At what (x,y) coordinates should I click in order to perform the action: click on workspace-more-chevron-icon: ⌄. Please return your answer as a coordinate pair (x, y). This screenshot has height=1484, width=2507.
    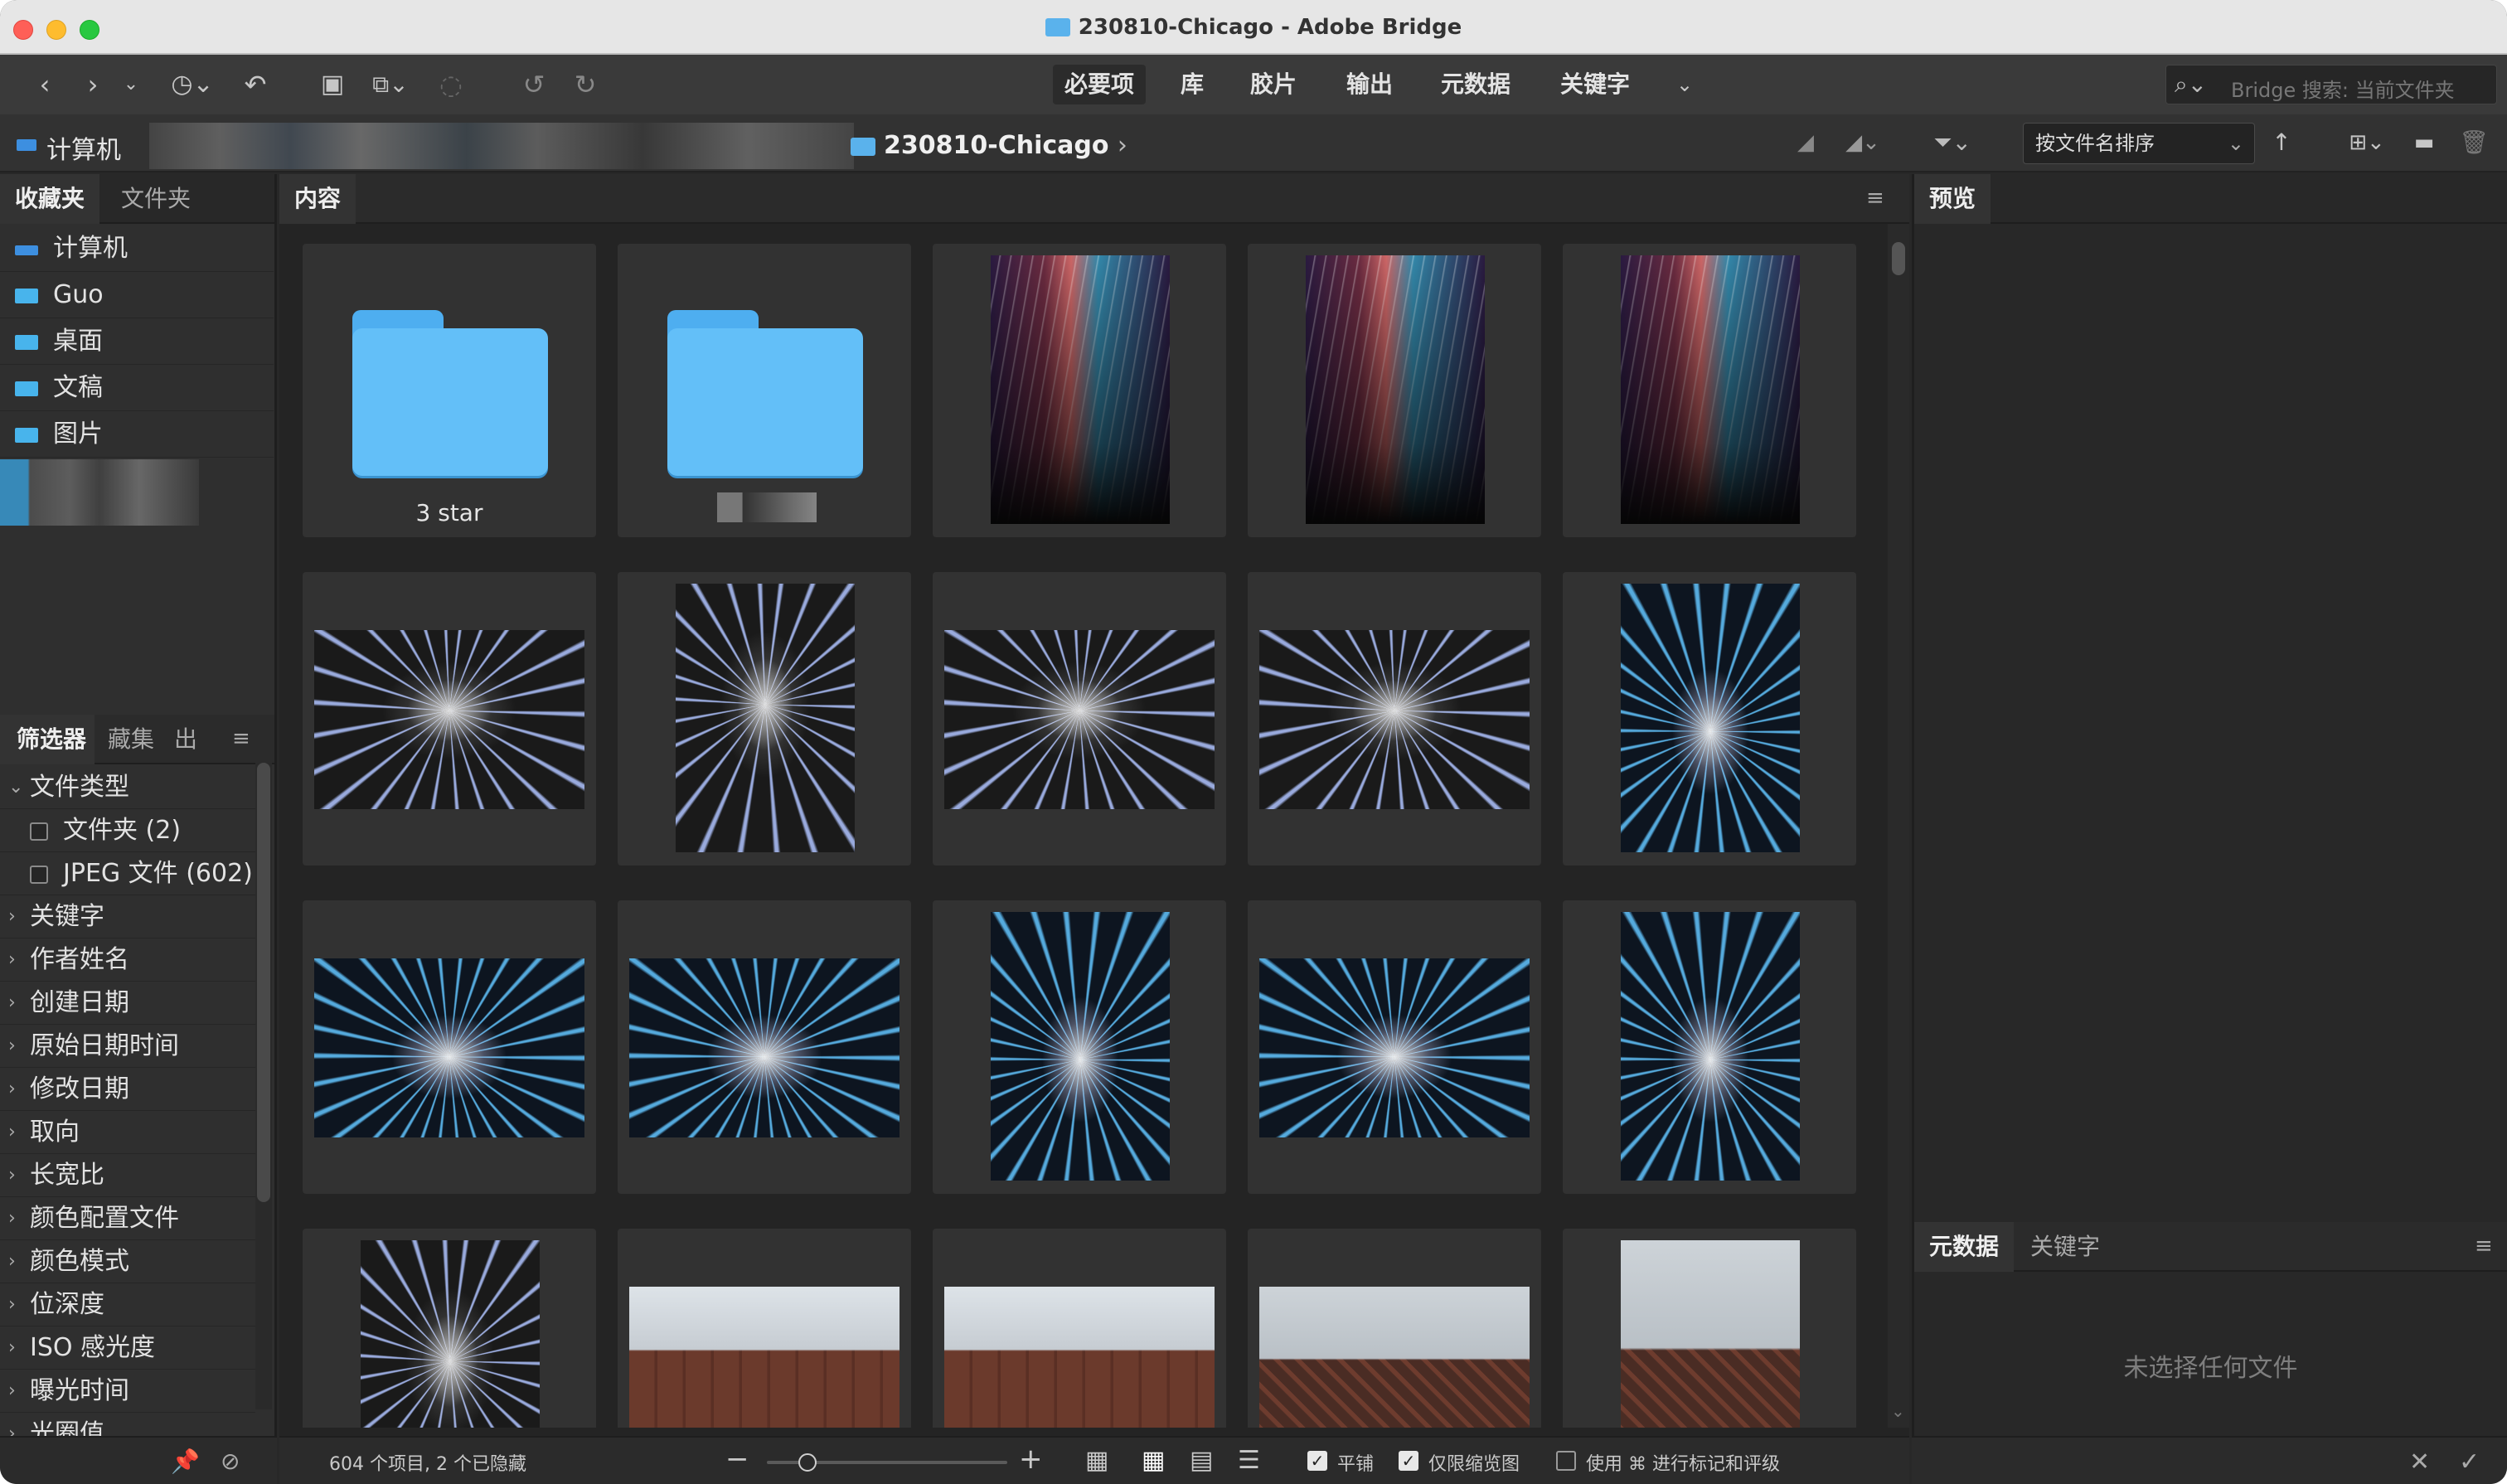
    Looking at the image, I should click on (1685, 85).